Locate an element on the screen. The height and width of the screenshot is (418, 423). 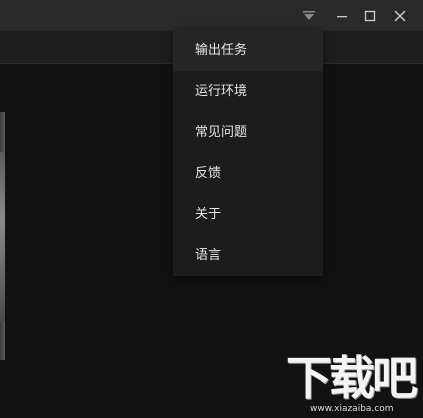
menu-item-runtime-environment: 运行环境 is located at coordinates (248, 91).